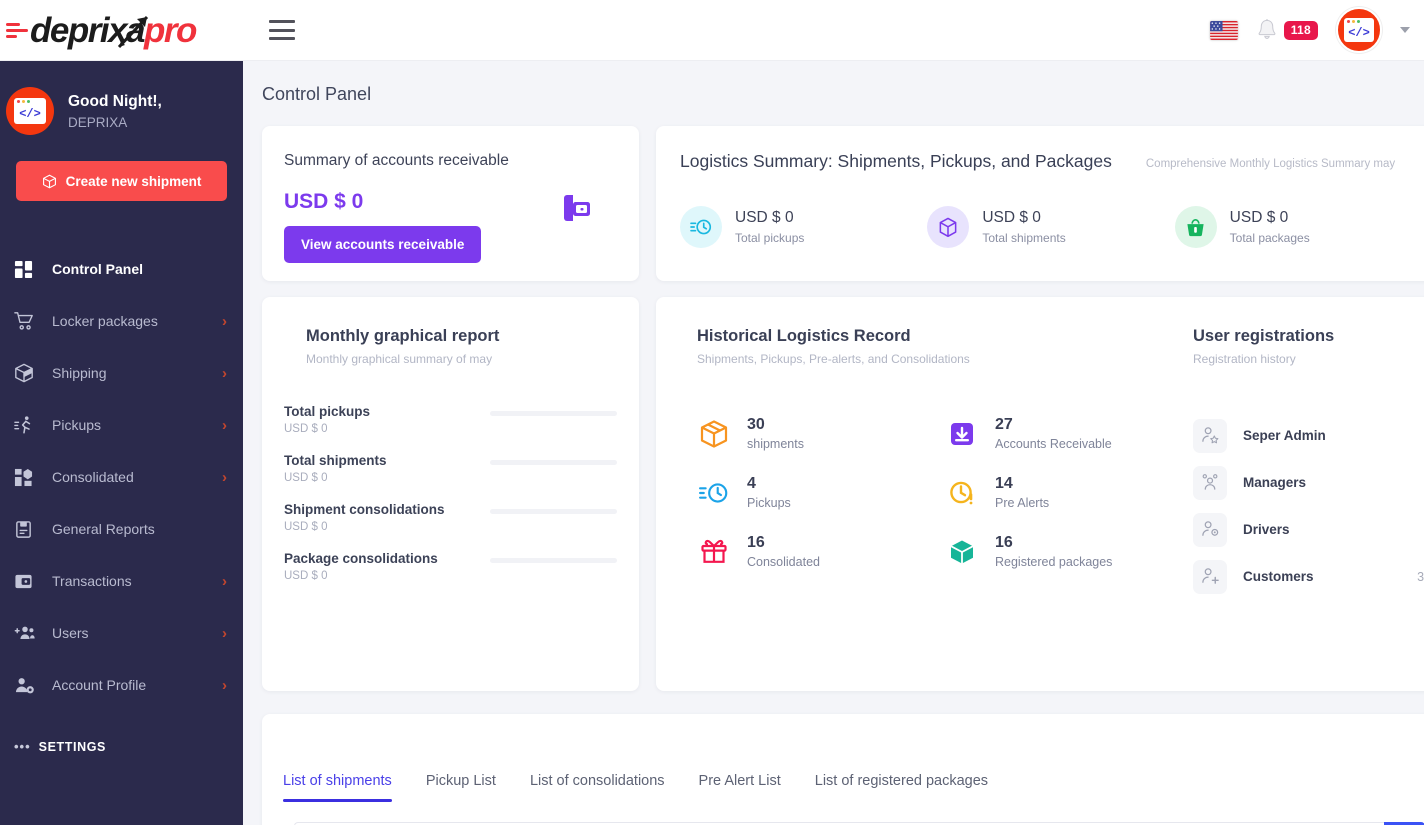 The height and width of the screenshot is (825, 1424). Describe the element at coordinates (396, 160) in the screenshot. I see `accounts-receivable-title: Summary of accounts receivable` at that location.